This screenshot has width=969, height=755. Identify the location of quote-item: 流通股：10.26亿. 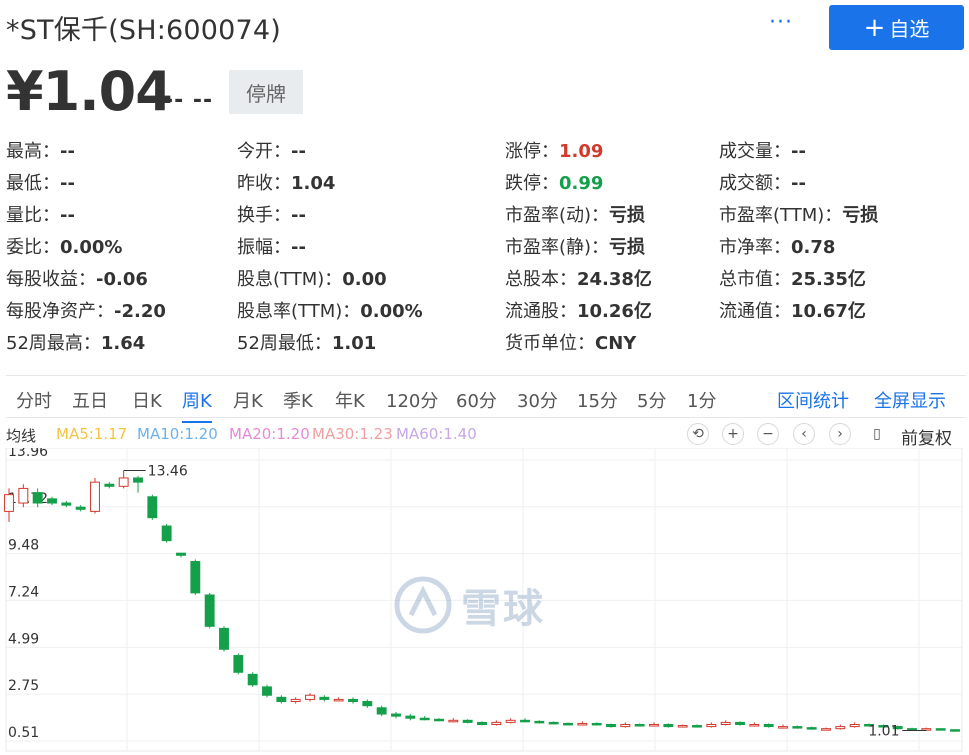
(578, 310).